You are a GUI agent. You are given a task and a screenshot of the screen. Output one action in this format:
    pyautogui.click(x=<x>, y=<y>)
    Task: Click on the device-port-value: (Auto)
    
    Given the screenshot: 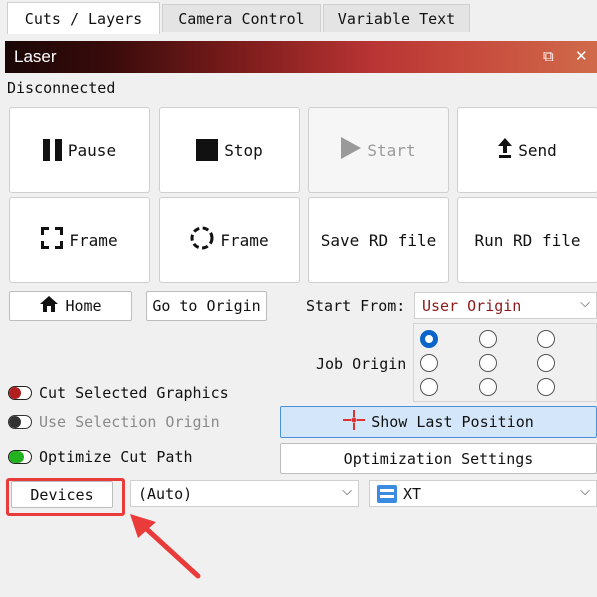 What is the action you would take?
    pyautogui.click(x=165, y=493)
    